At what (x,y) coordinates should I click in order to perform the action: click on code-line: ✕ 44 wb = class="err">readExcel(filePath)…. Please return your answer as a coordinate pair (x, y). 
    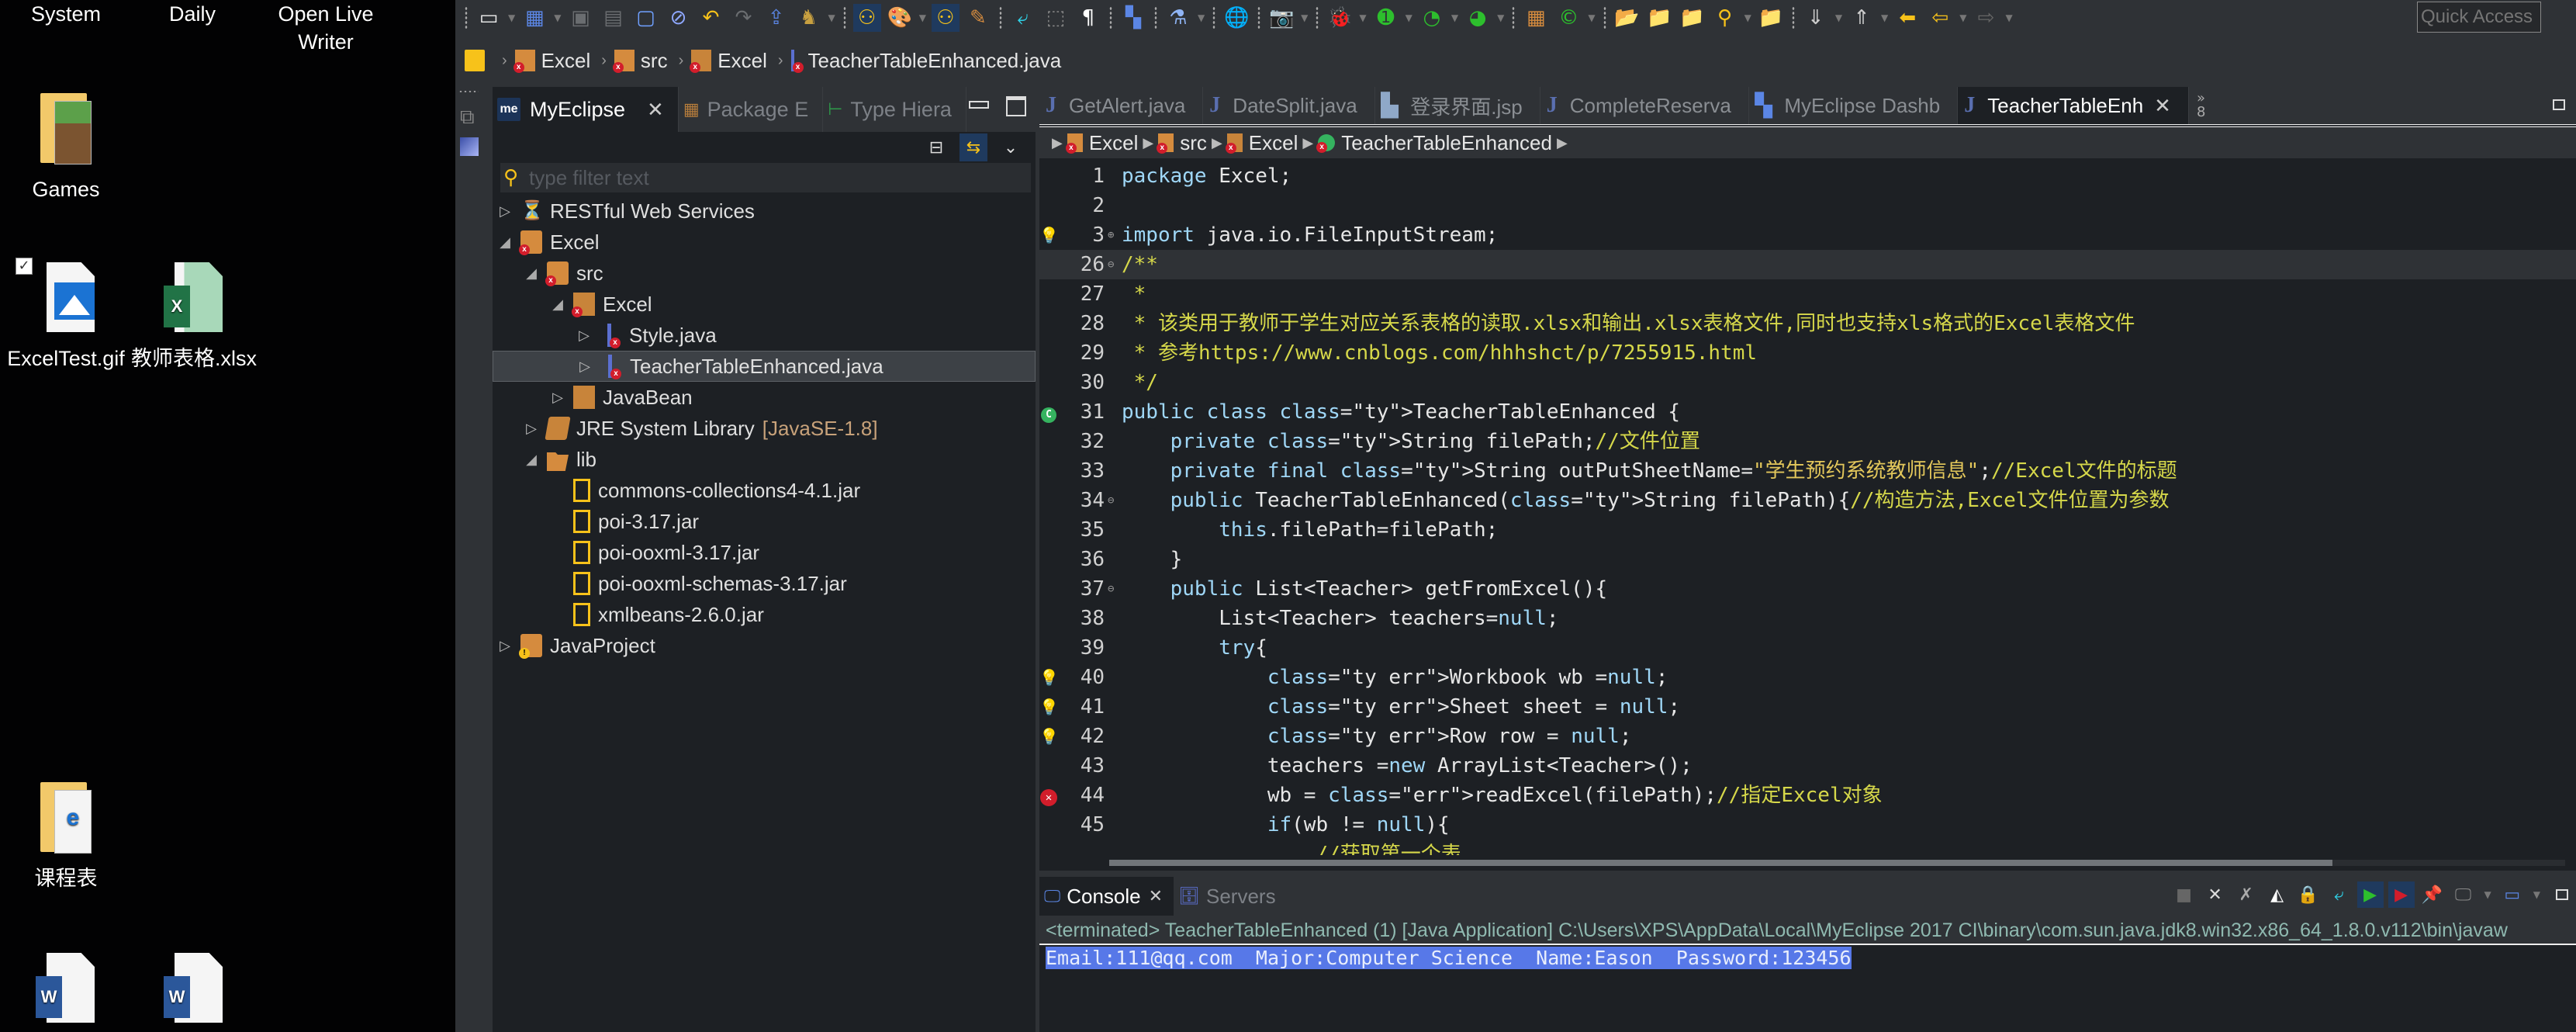
    Looking at the image, I should click on (1807, 796).